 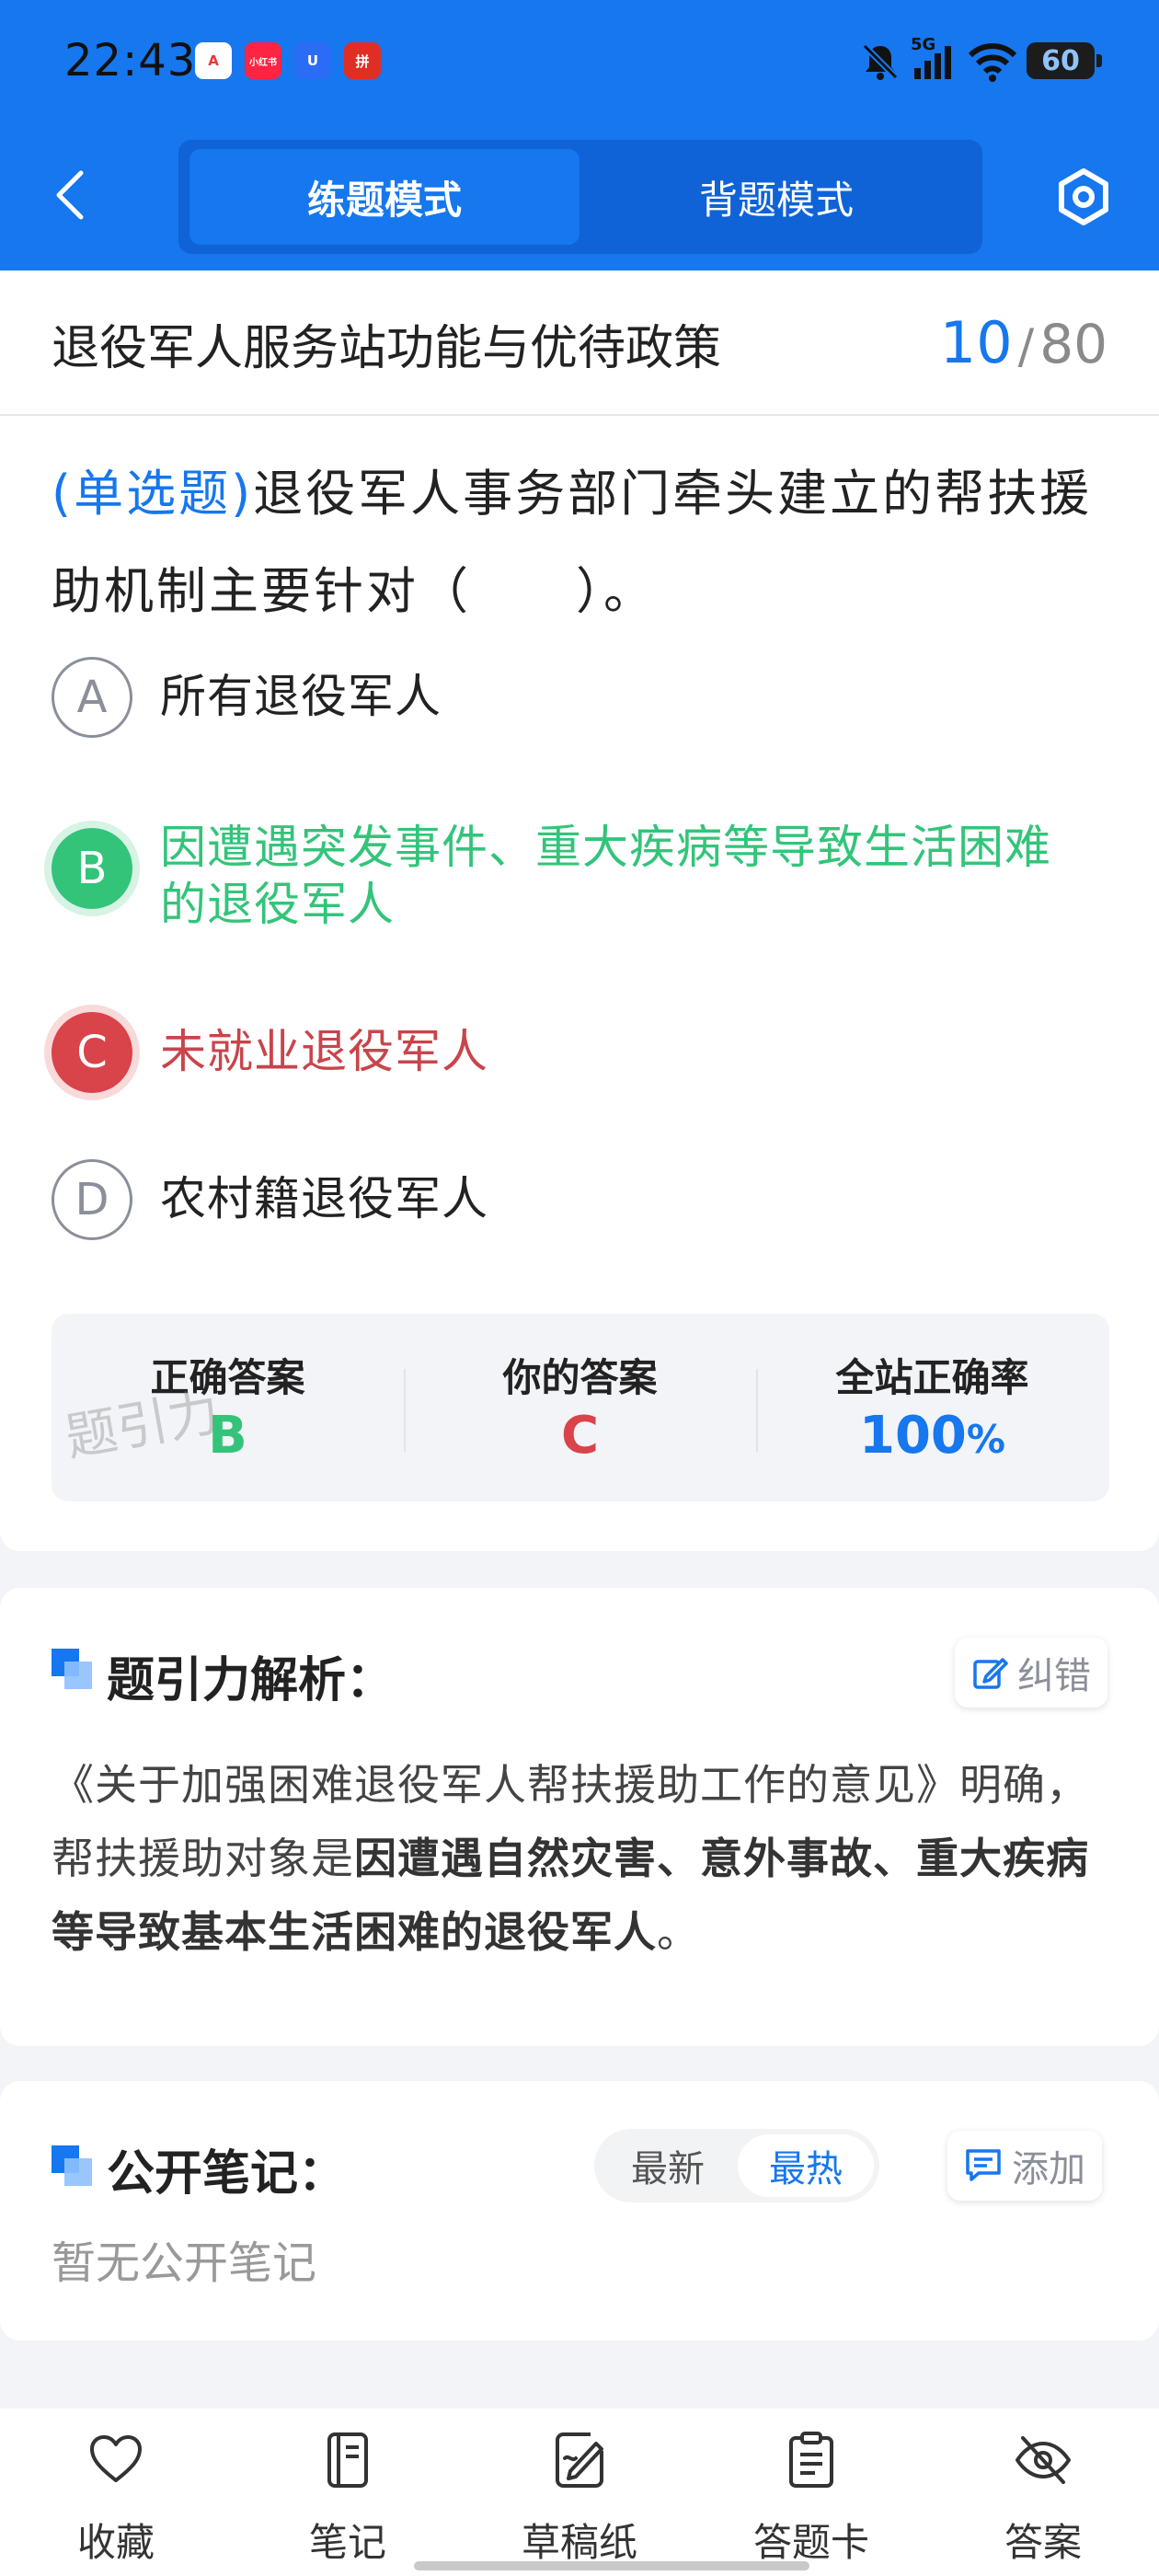 What do you see at coordinates (880, 61) in the screenshot?
I see `mute-bell-icon` at bounding box center [880, 61].